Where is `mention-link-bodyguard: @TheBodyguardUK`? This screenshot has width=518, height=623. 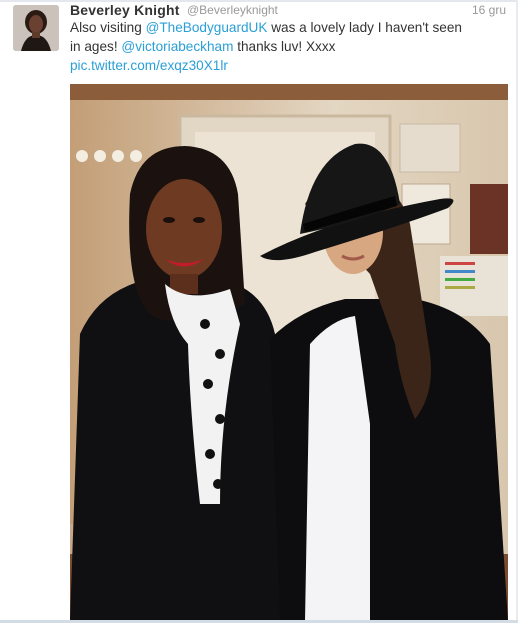
mention-link-bodyguard: @TheBodyguardUK is located at coordinates (207, 27).